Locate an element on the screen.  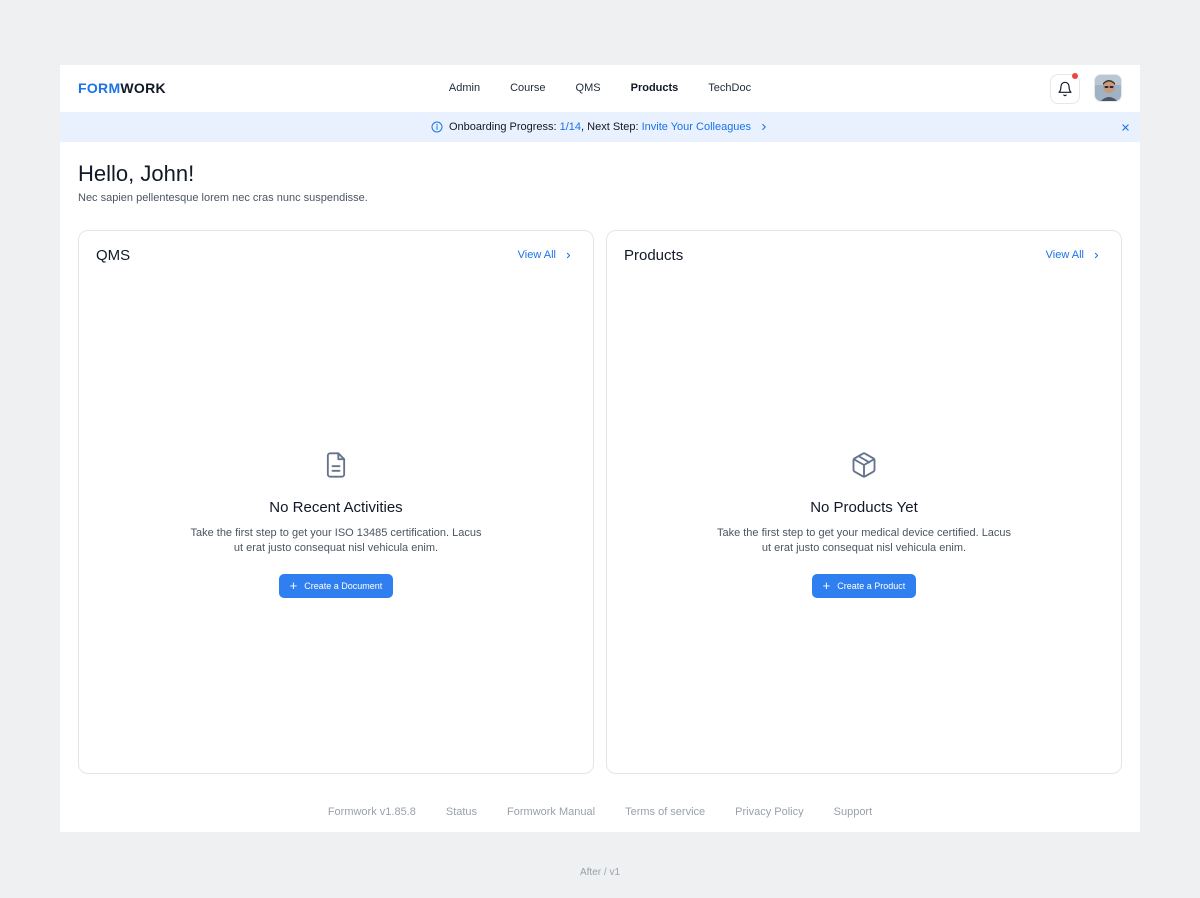
notifications-button is located at coordinates (1065, 88).